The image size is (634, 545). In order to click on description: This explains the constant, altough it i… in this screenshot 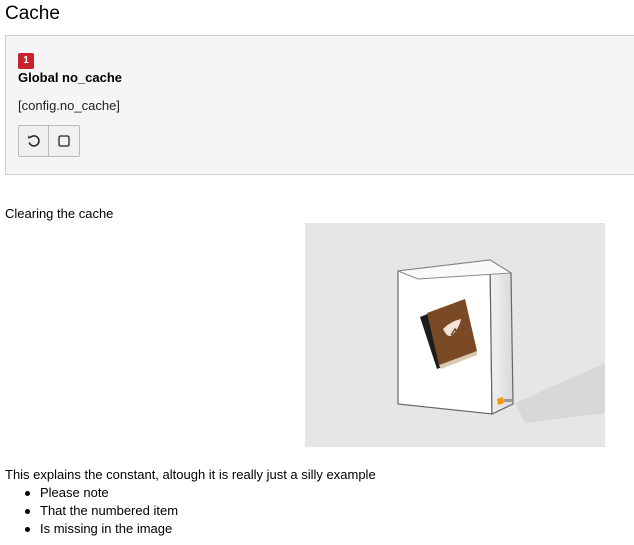, I will do `click(190, 474)`.